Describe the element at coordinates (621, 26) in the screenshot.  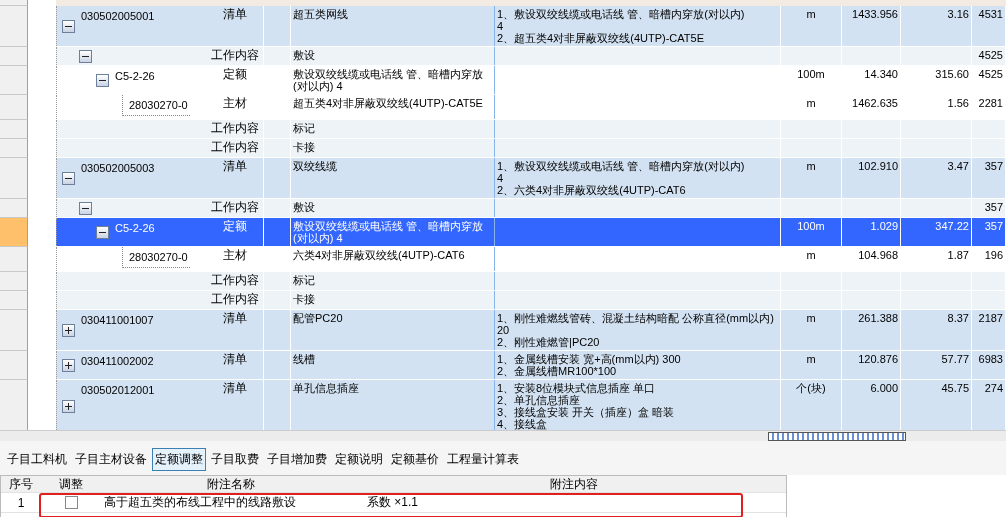
I see `item-feature: 1、敷设双绞线缆或电话线 管、暗槽内穿放(对以内) 4 2、超五类4对非屏蔽双绞线(4UTP)-CAT5E` at that location.